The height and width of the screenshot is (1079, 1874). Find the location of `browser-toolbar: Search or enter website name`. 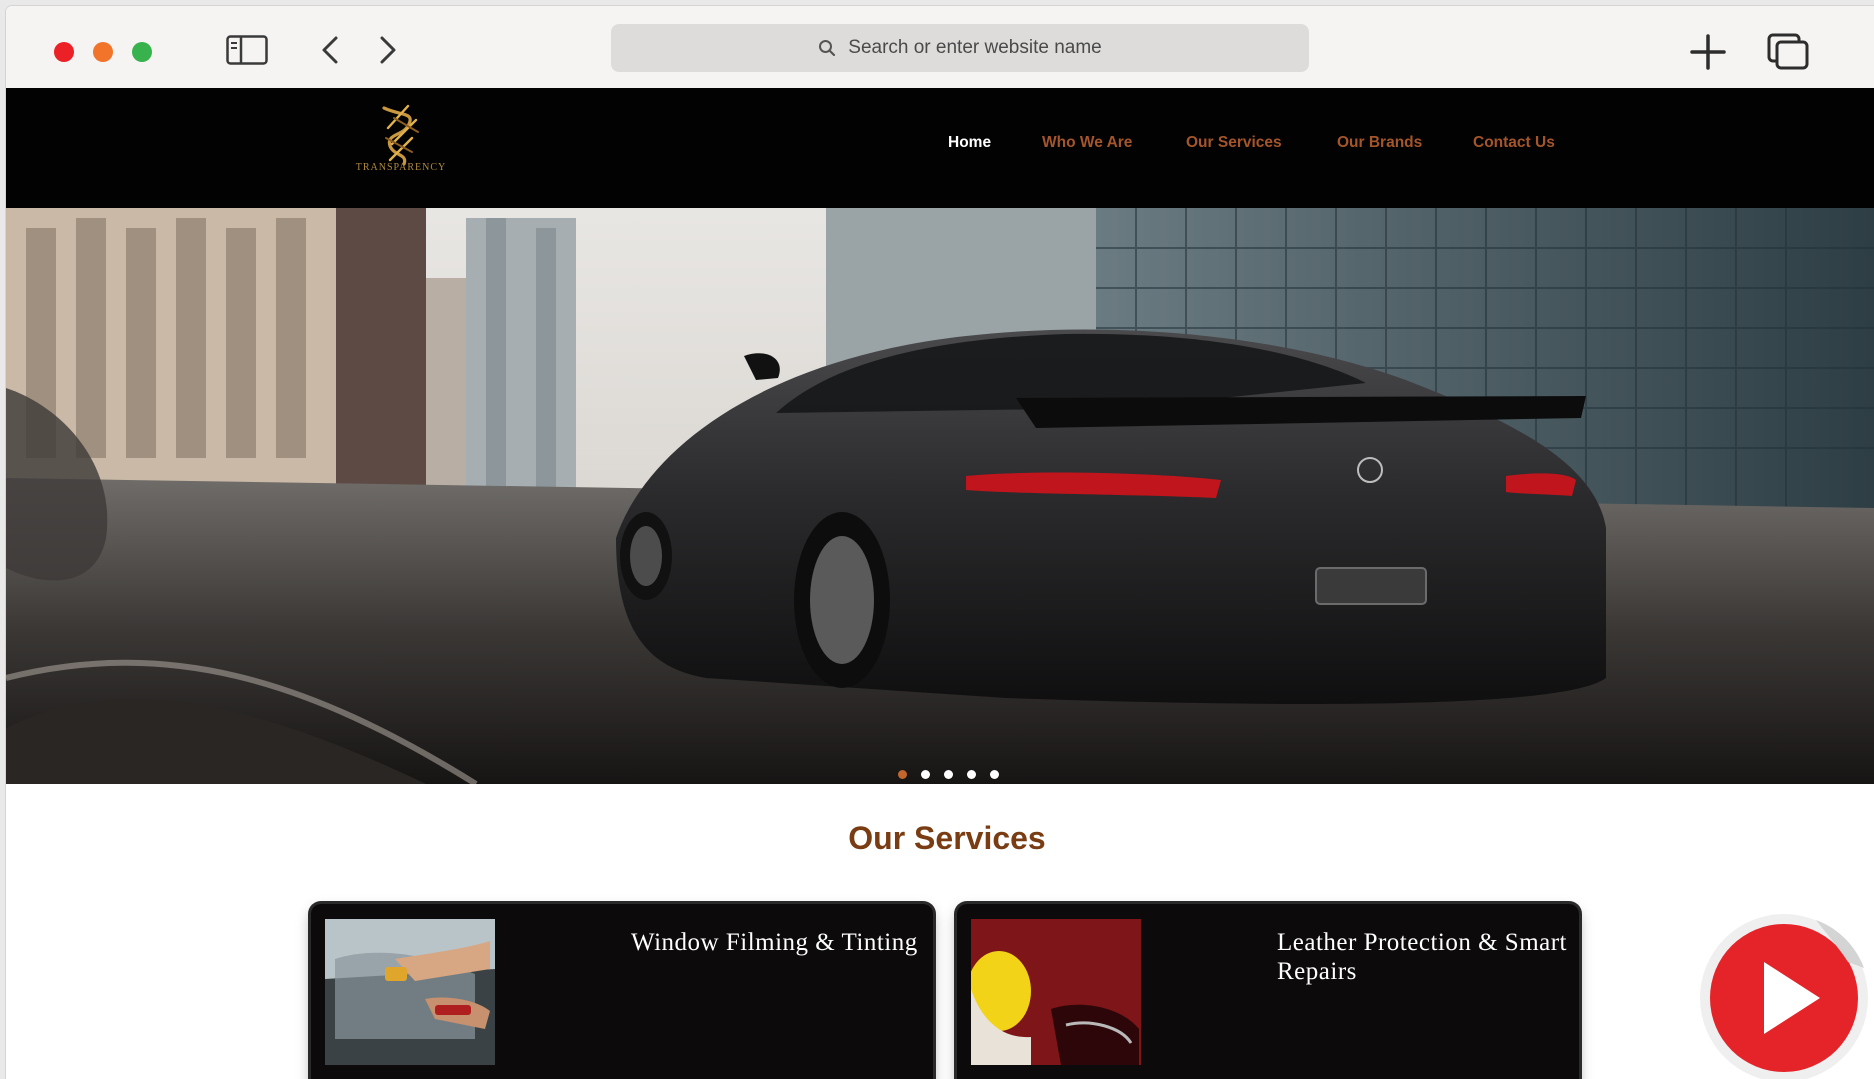

browser-toolbar: Search or enter website name is located at coordinates (940, 47).